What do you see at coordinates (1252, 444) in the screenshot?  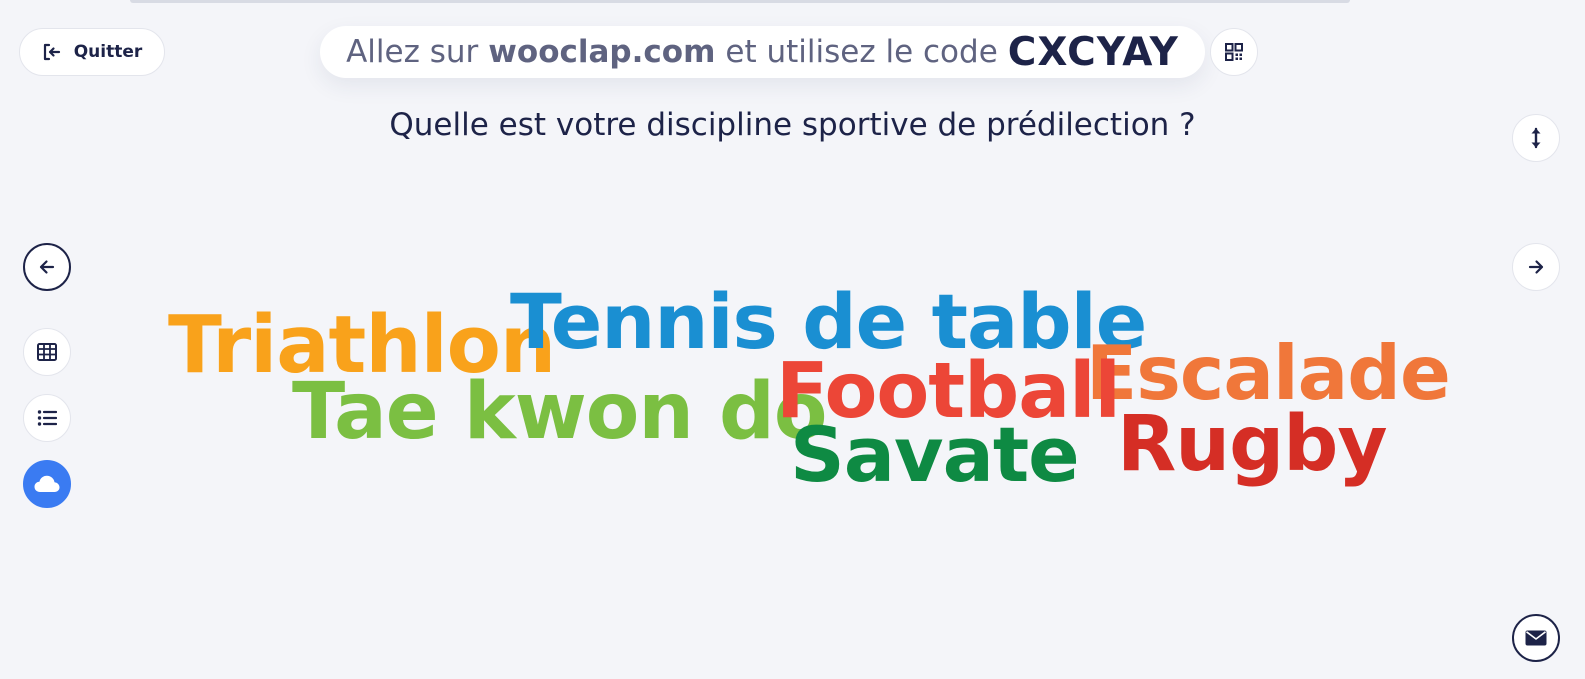 I see `word-cloud-entry: Rugby` at bounding box center [1252, 444].